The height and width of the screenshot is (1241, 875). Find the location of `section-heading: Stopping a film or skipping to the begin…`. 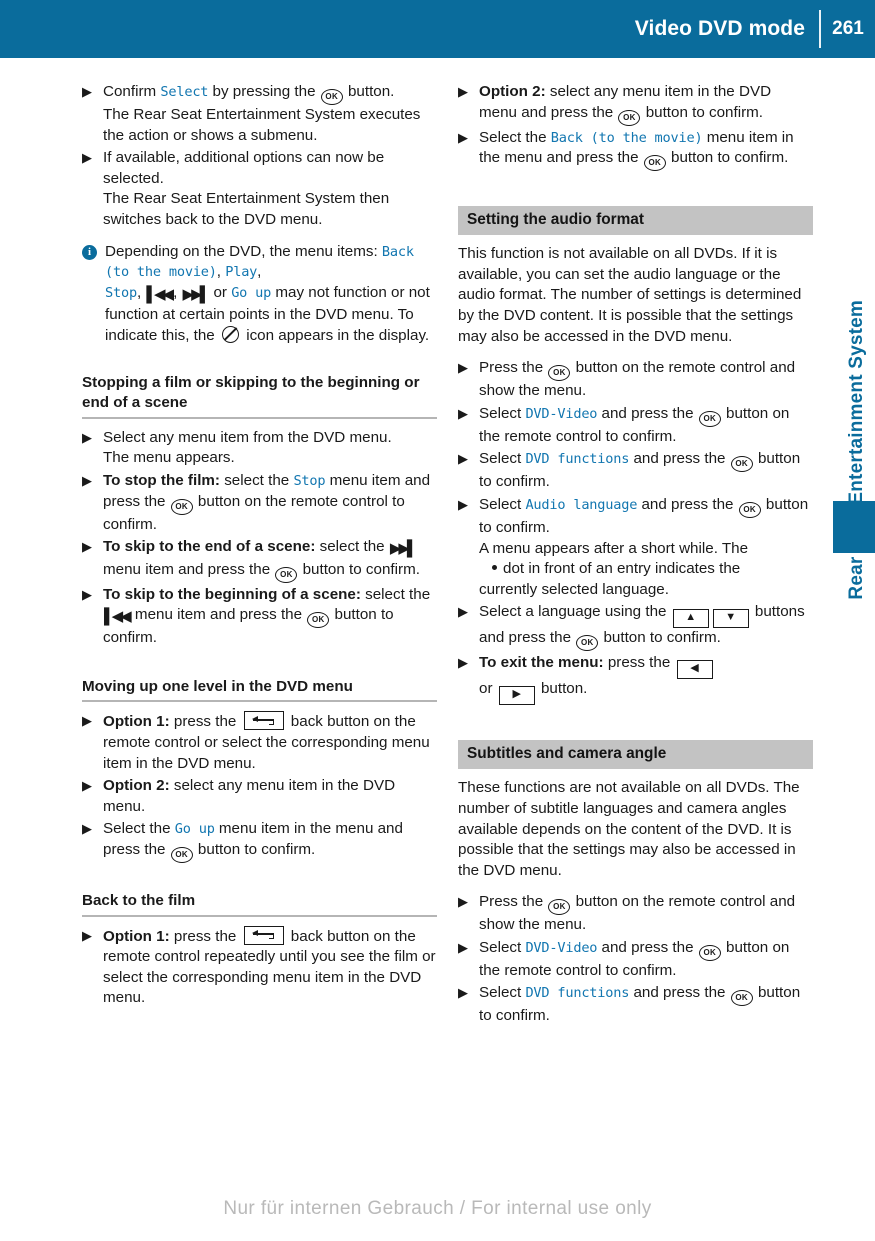

section-heading: Stopping a film or skipping to the begin… is located at coordinates (251, 392).